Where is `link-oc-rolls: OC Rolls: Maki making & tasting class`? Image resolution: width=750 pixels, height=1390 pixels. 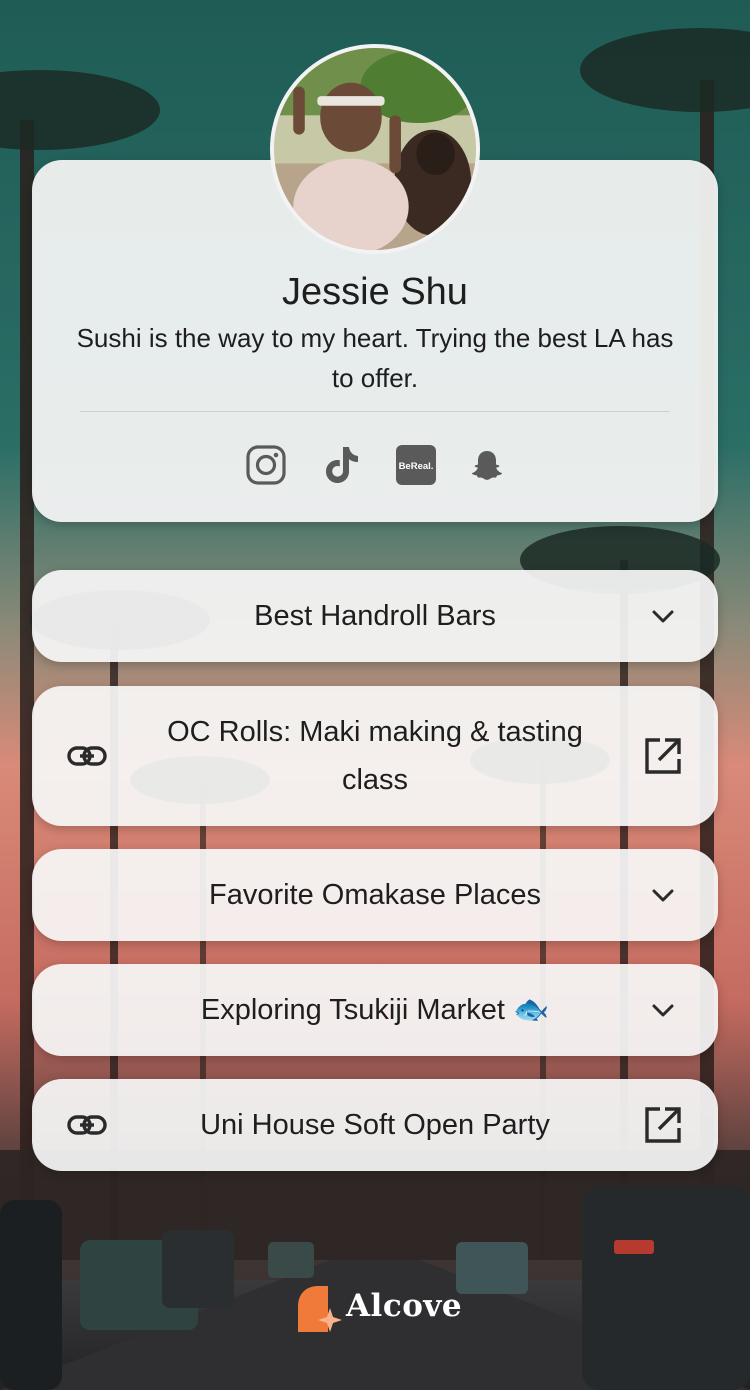
link-oc-rolls: OC Rolls: Maki making & tasting class is located at coordinates (375, 756).